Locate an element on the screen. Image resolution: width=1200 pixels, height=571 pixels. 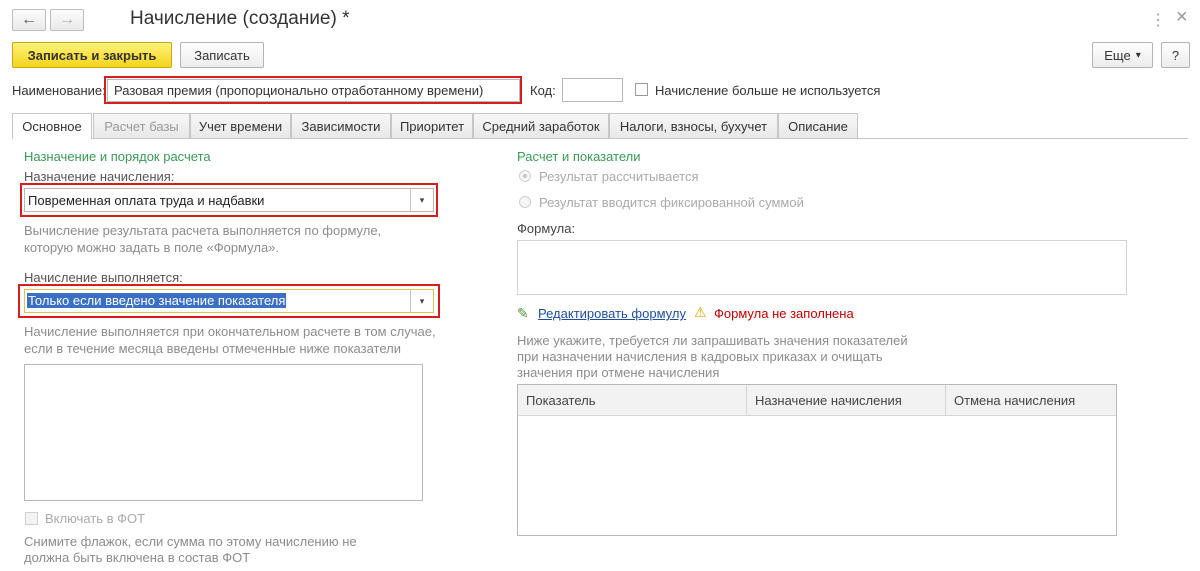
fot-hint-line-2: должна быть включена в состав ФОТ is located at coordinates (137, 557).